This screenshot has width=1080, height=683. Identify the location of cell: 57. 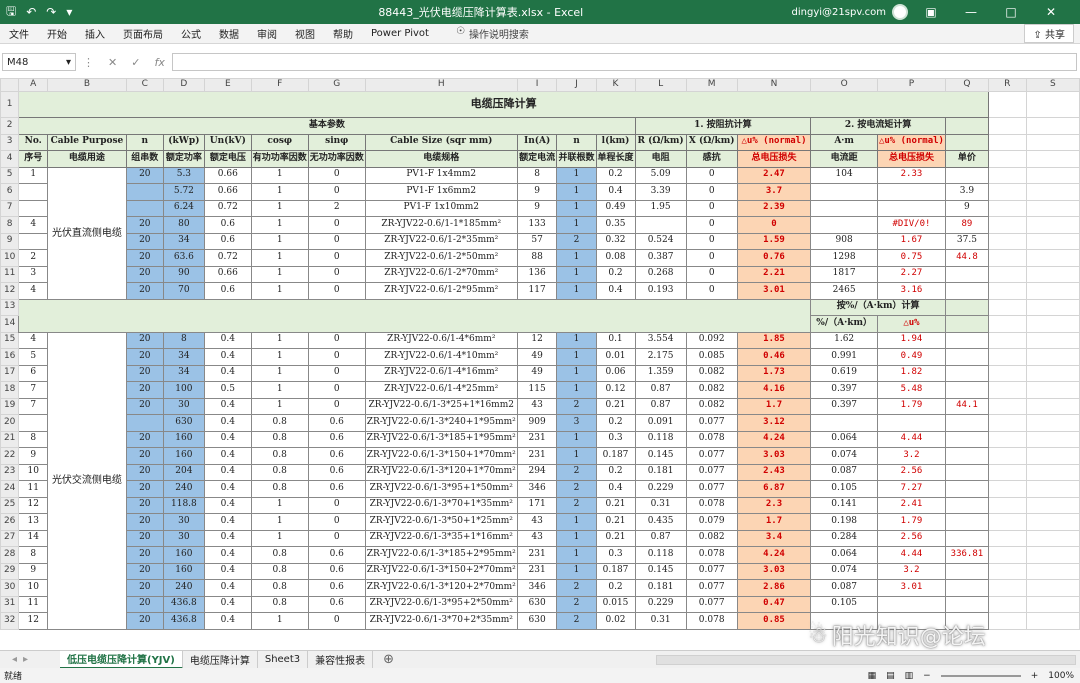
(537, 241).